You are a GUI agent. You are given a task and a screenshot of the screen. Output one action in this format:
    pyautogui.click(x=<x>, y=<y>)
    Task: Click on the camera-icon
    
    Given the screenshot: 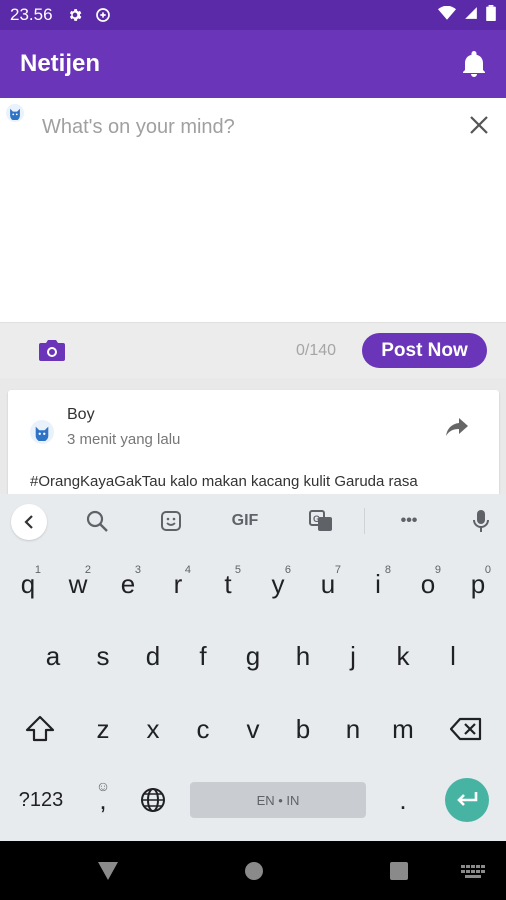 What is the action you would take?
    pyautogui.click(x=52, y=352)
    